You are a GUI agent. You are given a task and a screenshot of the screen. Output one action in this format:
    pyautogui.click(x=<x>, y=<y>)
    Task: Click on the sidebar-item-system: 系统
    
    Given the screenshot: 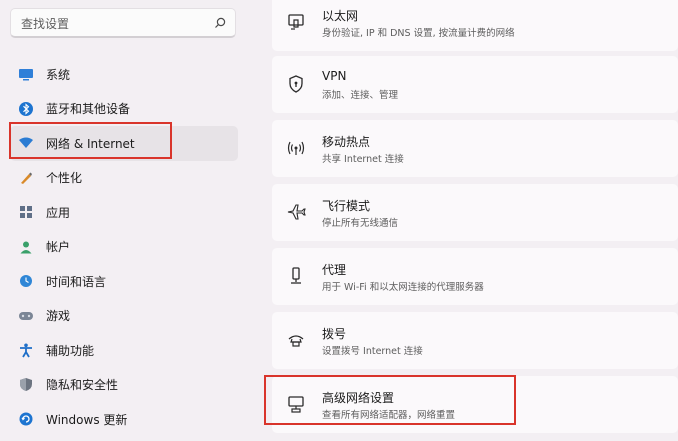 What is the action you would take?
    pyautogui.click(x=125, y=74)
    